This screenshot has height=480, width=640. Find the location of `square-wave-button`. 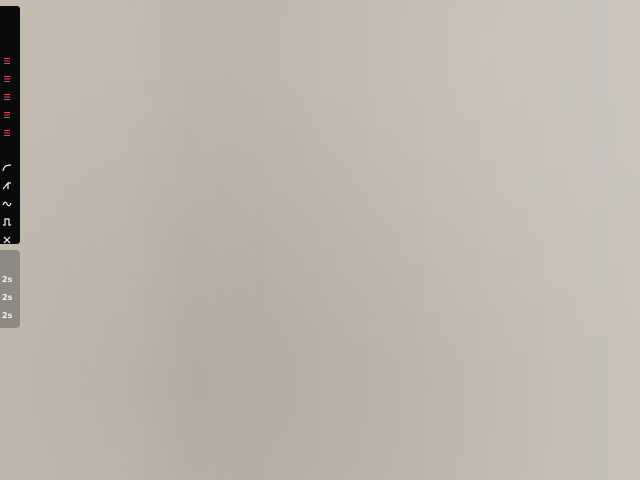

square-wave-button is located at coordinates (7, 222).